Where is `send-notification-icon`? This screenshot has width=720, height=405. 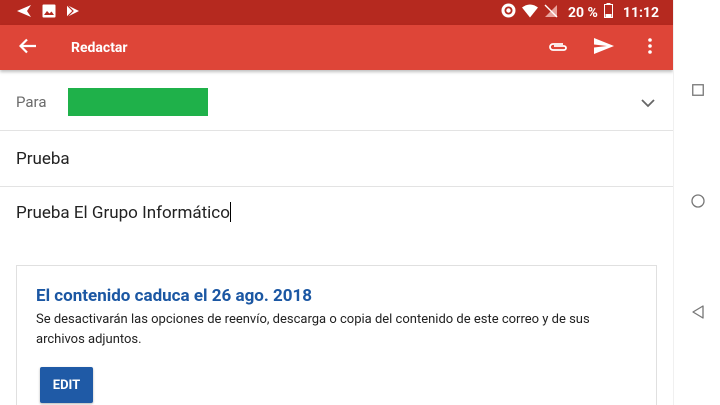
send-notification-icon is located at coordinates (24, 12).